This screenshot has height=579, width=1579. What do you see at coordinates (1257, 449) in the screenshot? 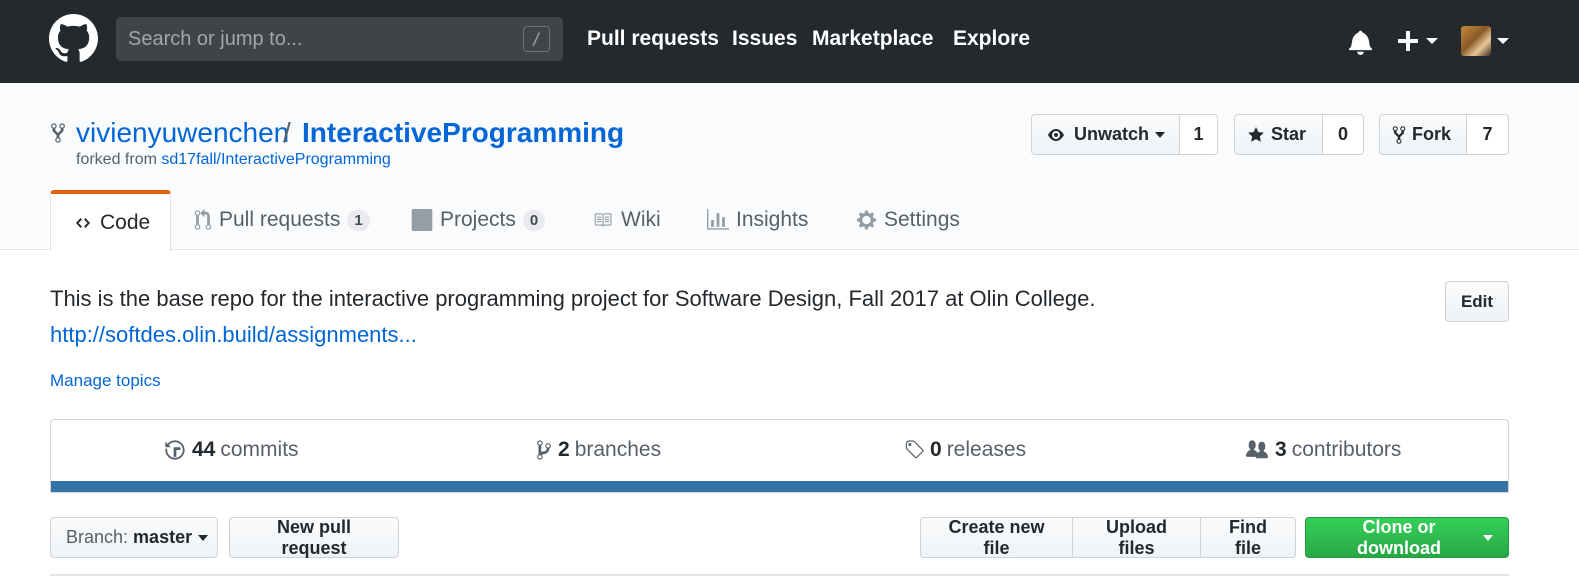
I see `people-icon` at bounding box center [1257, 449].